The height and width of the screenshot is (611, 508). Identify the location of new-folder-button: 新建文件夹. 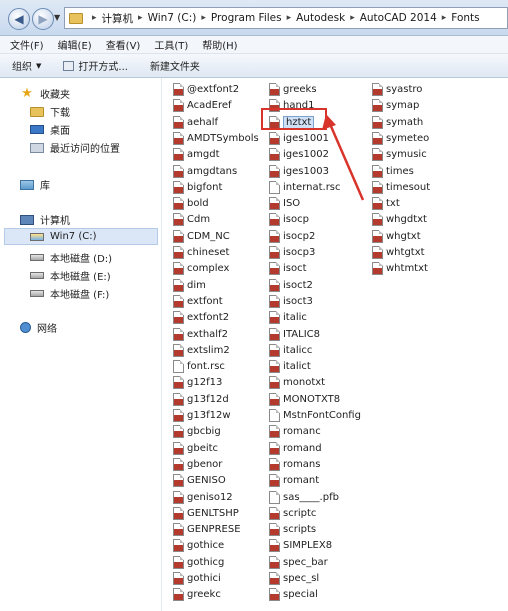
(175, 65).